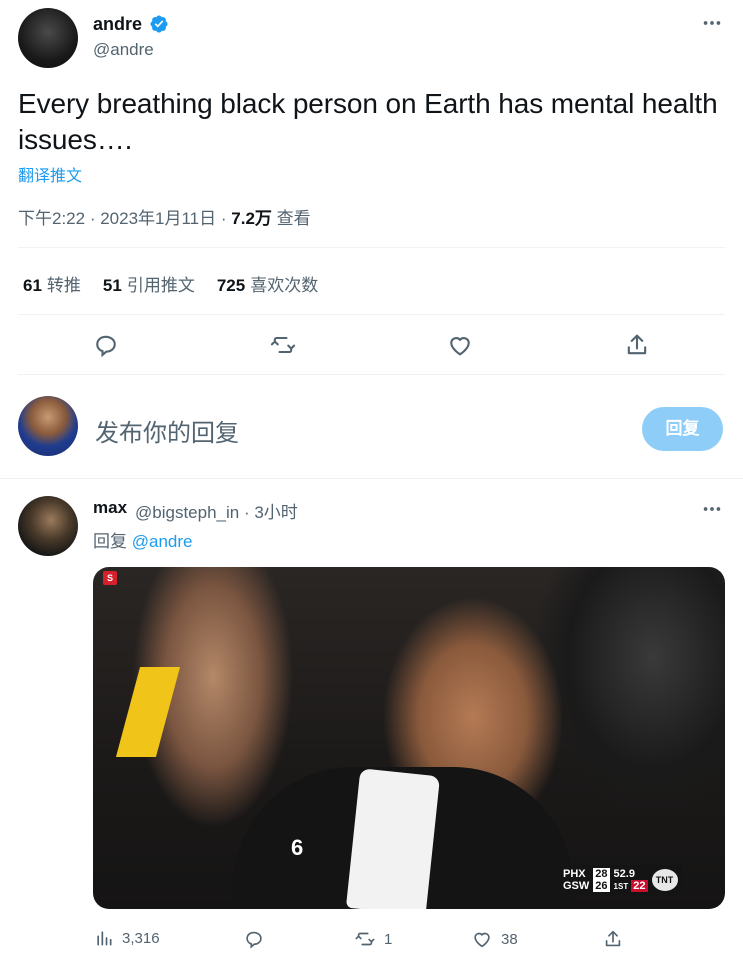 This screenshot has height=958, width=743. Describe the element at coordinates (162, 541) in the screenshot. I see `mention-link: @andre` at that location.